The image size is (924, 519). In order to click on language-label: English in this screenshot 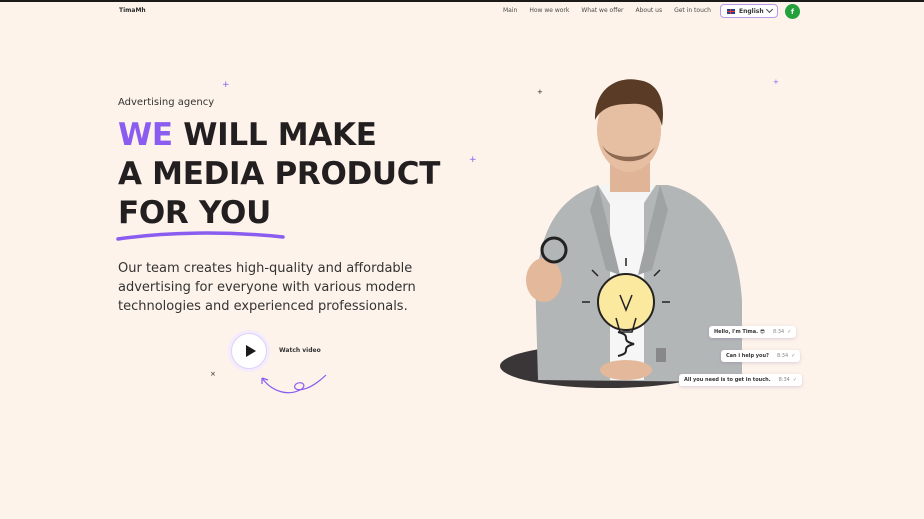, I will do `click(751, 11)`.